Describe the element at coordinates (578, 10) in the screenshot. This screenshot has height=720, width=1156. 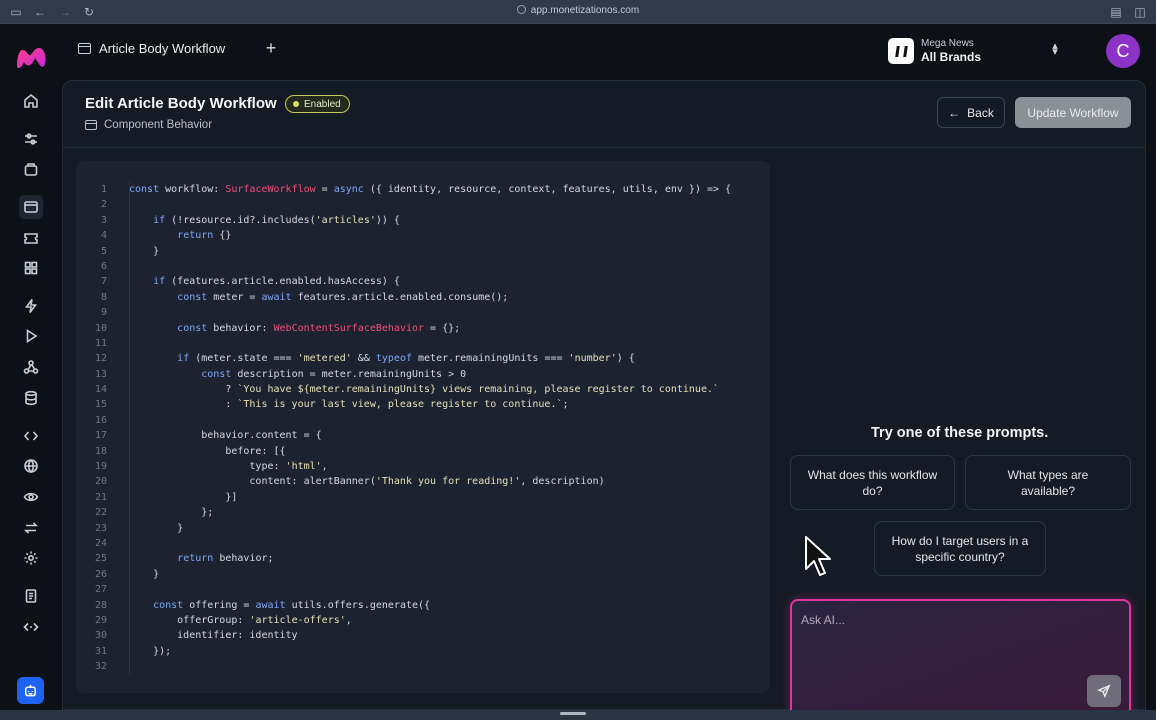
I see `address-bar: app.monetizationos.com` at that location.